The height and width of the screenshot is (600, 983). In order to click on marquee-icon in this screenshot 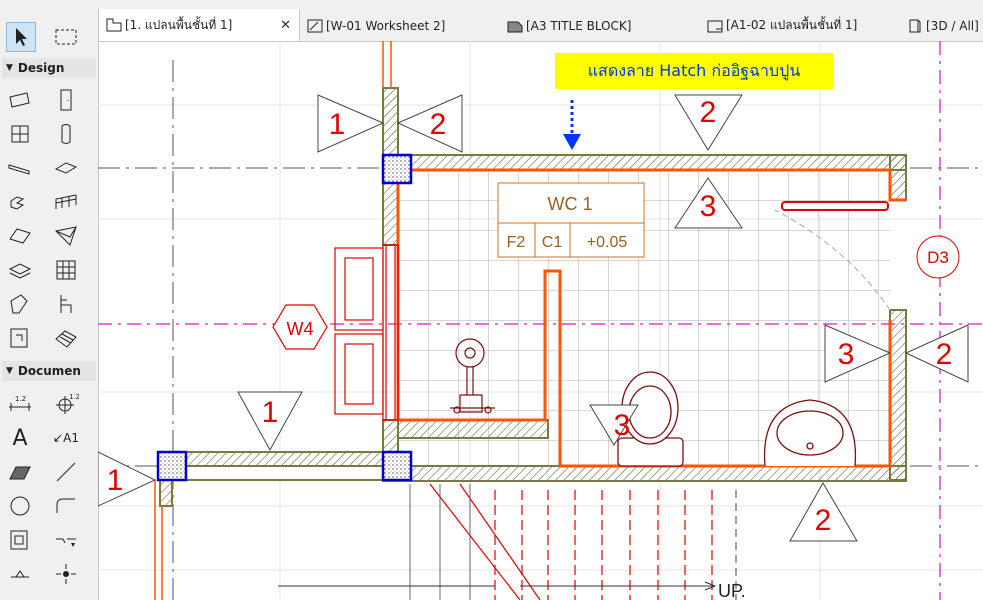, I will do `click(66, 37)`.